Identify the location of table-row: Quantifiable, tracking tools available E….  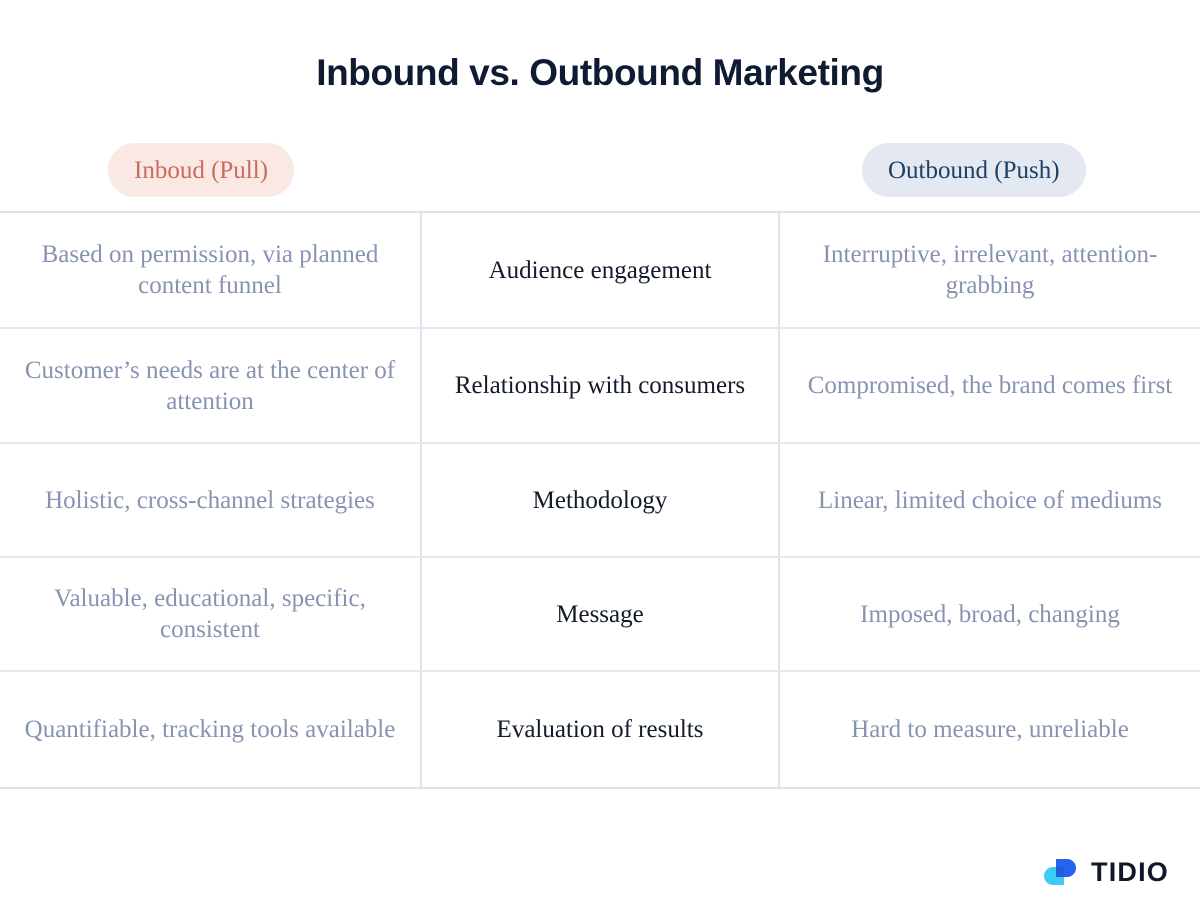
(600, 729).